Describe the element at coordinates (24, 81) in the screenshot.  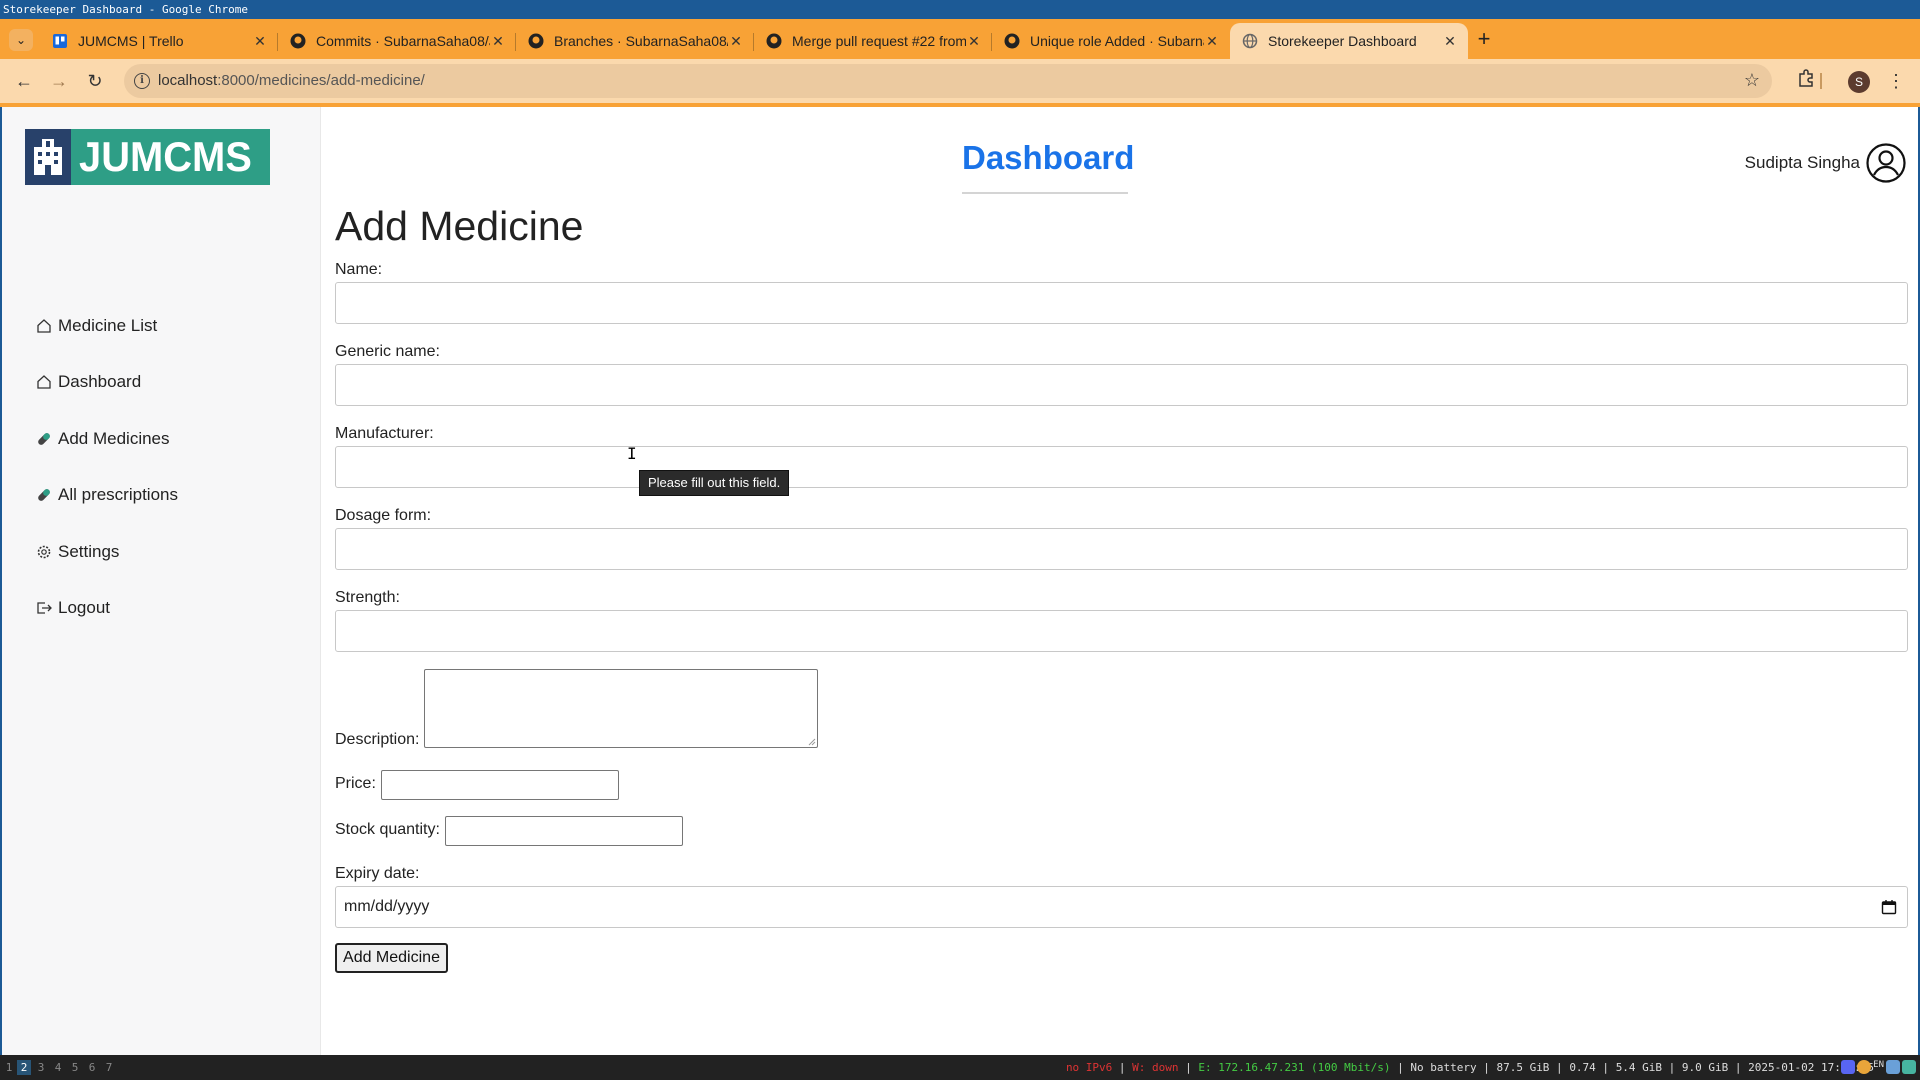
I see `back-arrow-icon: ←` at that location.